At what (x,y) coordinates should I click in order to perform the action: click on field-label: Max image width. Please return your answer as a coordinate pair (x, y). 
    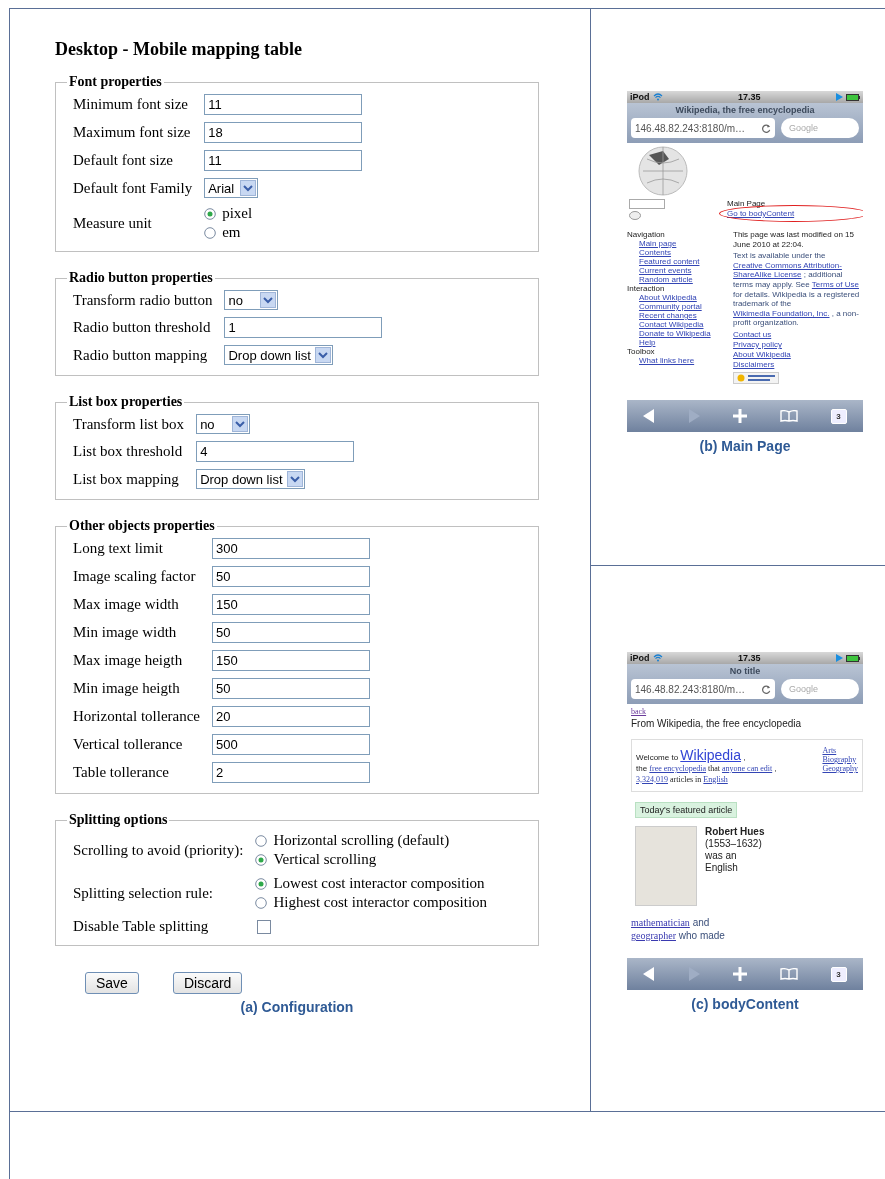
    Looking at the image, I should click on (126, 604).